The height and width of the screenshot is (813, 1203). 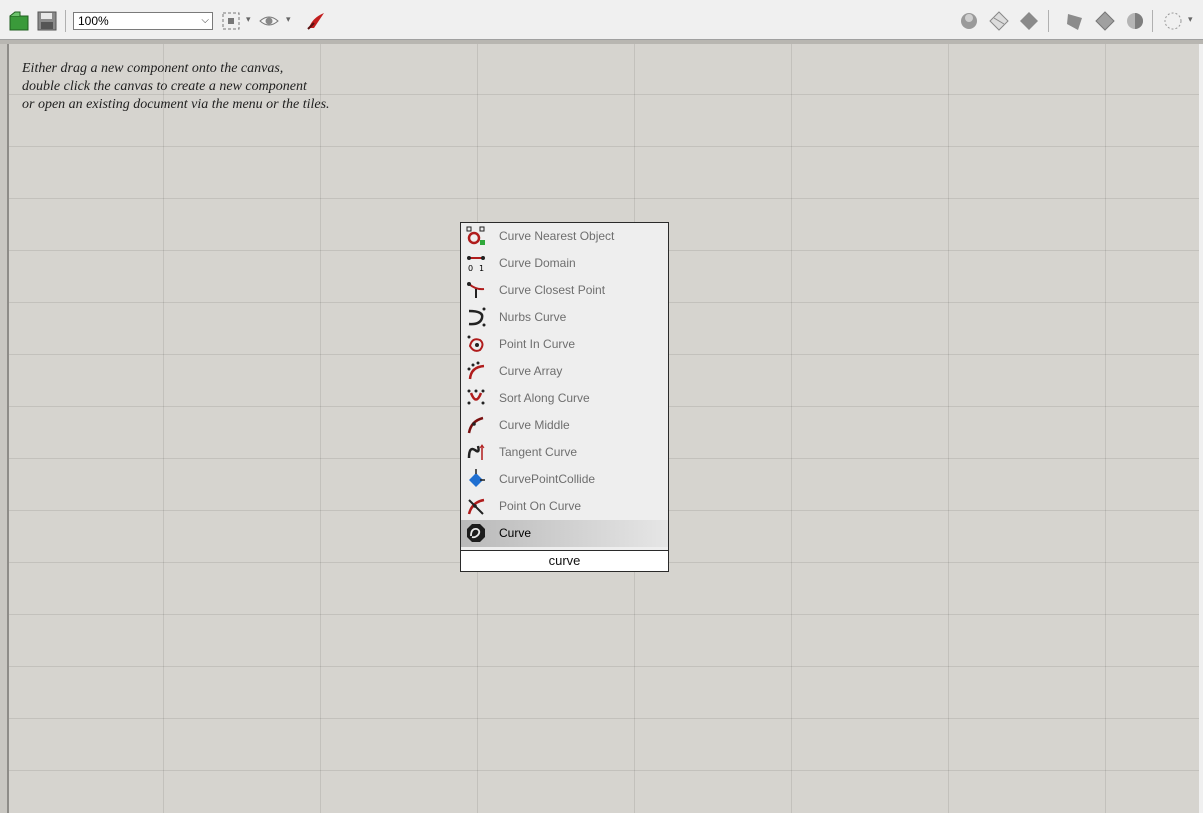 What do you see at coordinates (476, 370) in the screenshot?
I see `curve-array-icon` at bounding box center [476, 370].